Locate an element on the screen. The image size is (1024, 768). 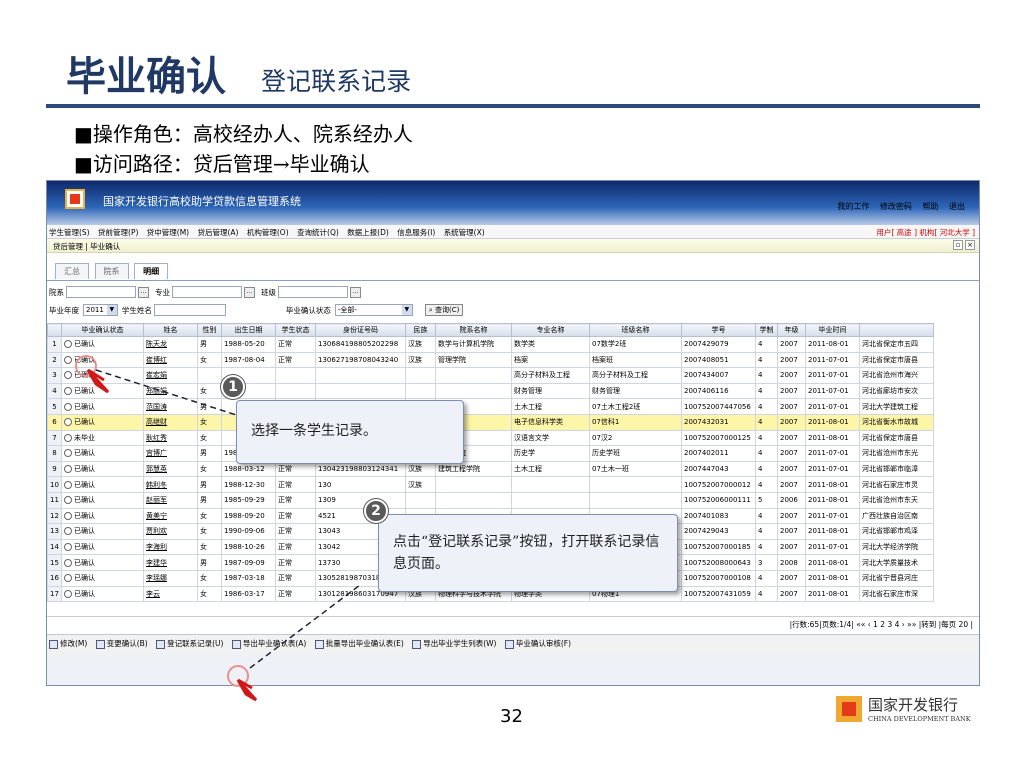
red-arrow-row-icon is located at coordinates (98, 381).